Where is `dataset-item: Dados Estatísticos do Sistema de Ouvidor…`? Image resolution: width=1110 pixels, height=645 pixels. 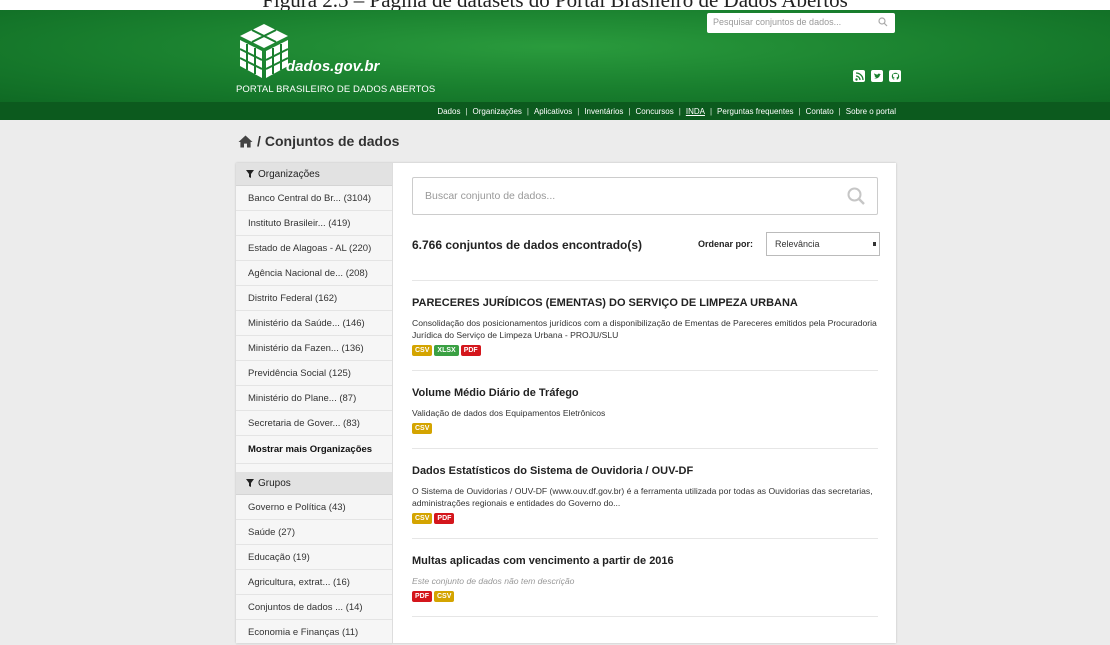 dataset-item: Dados Estatísticos do Sistema de Ouvidor… is located at coordinates (645, 494).